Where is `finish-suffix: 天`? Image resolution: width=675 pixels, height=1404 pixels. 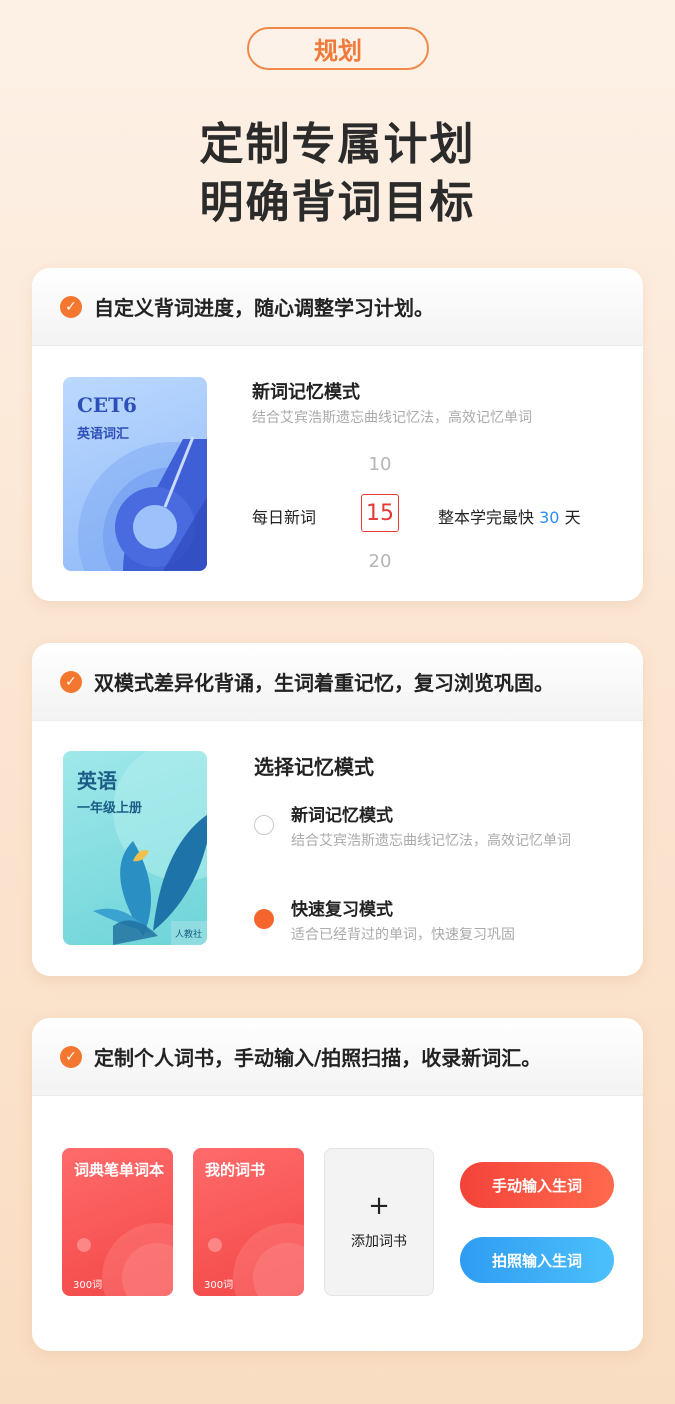
finish-suffix: 天 is located at coordinates (572, 517).